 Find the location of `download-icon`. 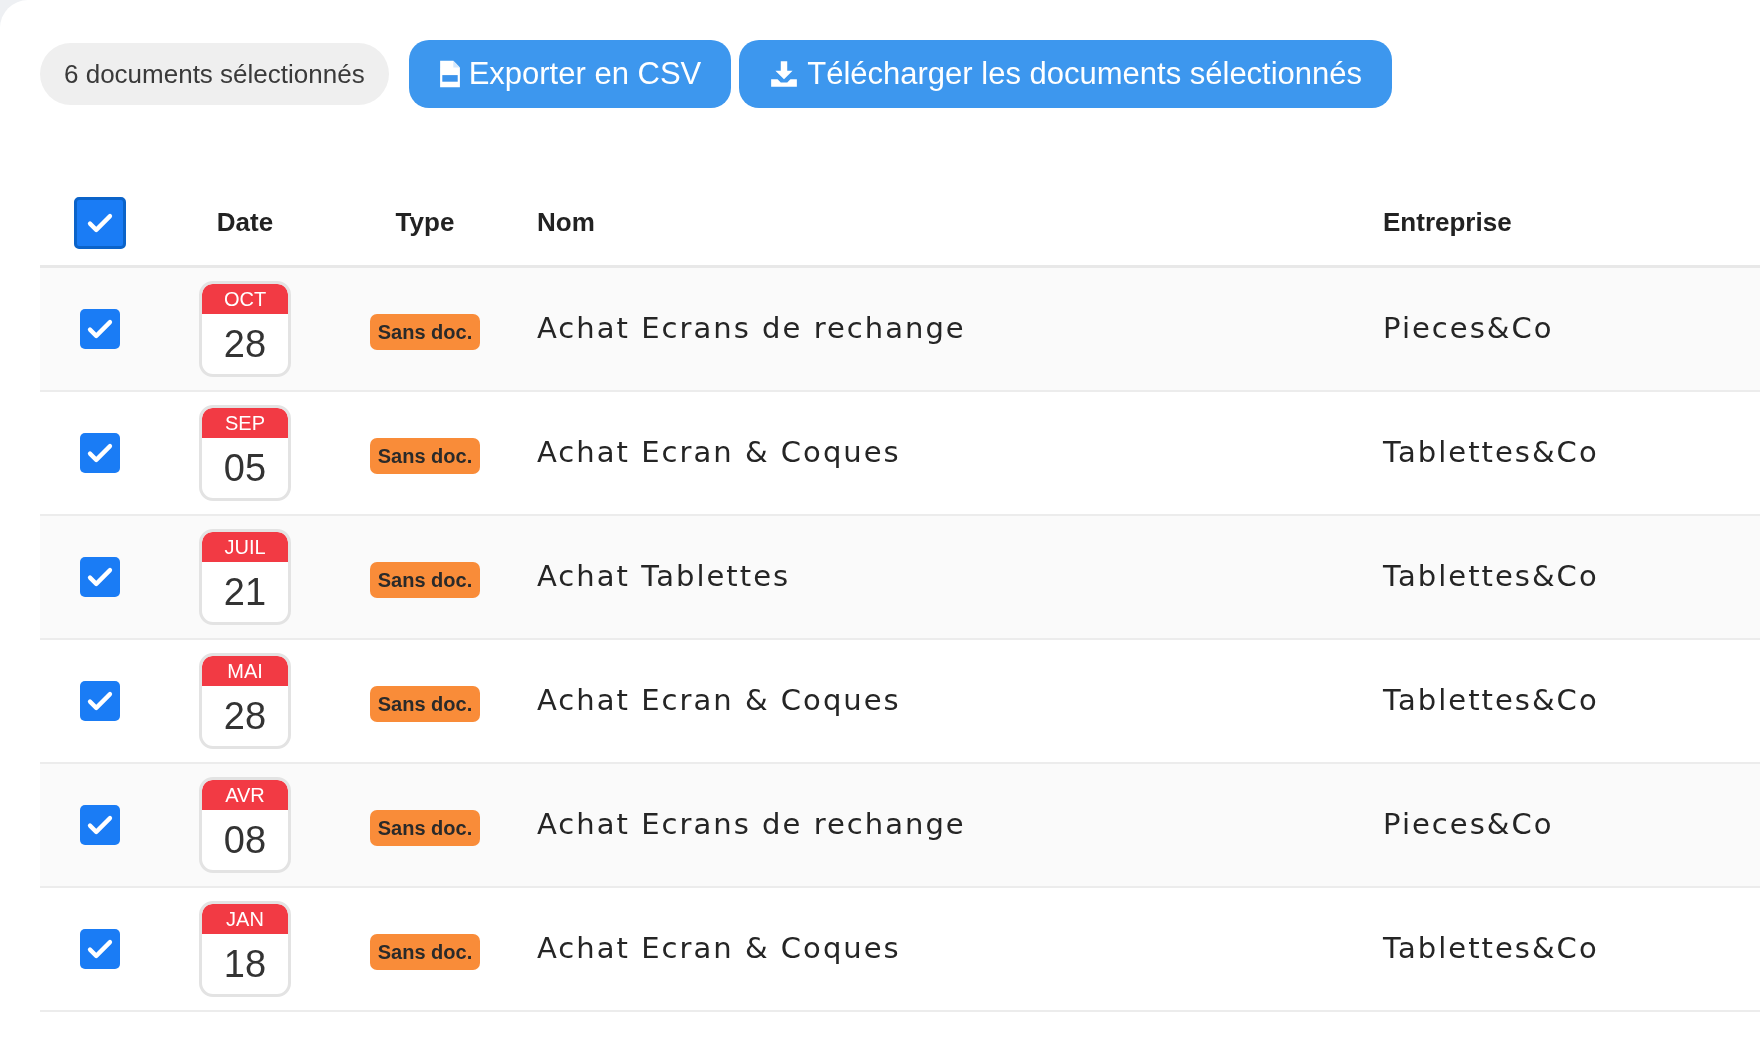

download-icon is located at coordinates (784, 74).